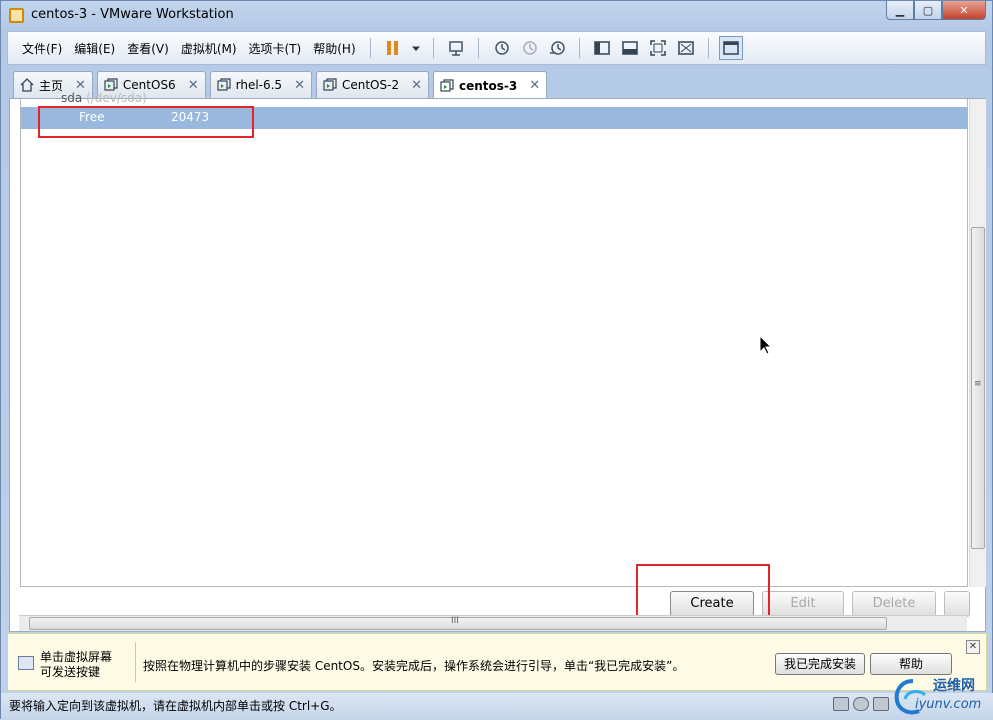 Image resolution: width=993 pixels, height=720 pixels. I want to click on keyboard-icon, so click(26, 663).